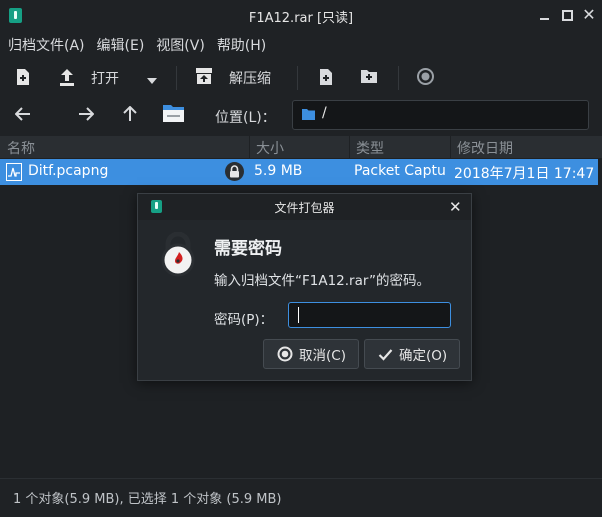  I want to click on column-name: 名称, so click(21, 148).